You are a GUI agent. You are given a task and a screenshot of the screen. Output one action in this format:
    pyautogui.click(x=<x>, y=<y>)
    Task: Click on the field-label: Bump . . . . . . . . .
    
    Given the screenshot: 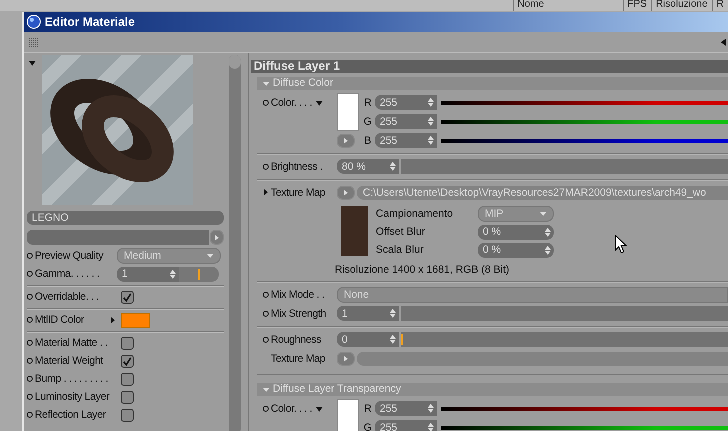 What is the action you would take?
    pyautogui.click(x=72, y=379)
    